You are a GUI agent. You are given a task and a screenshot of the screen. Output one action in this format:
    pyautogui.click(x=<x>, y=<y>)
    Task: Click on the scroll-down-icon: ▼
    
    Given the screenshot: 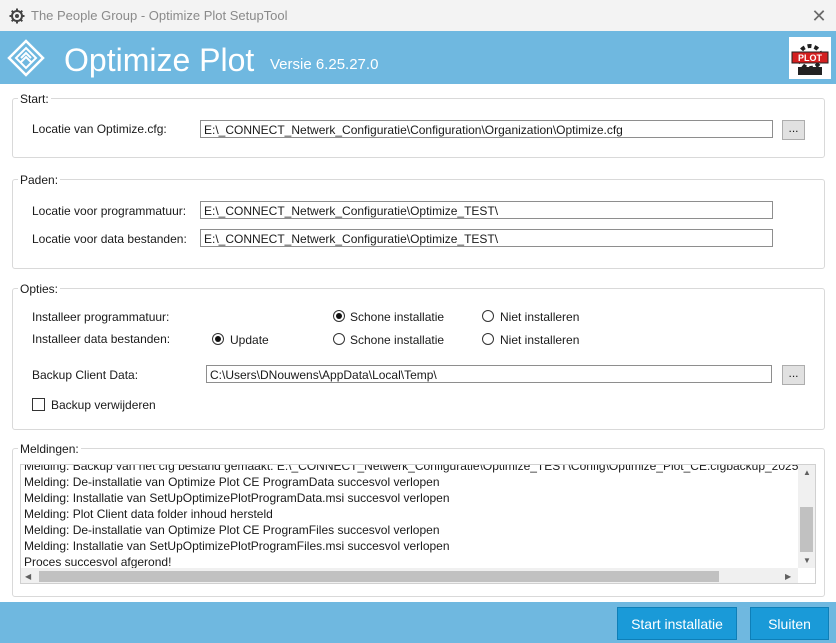 What is the action you would take?
    pyautogui.click(x=807, y=560)
    